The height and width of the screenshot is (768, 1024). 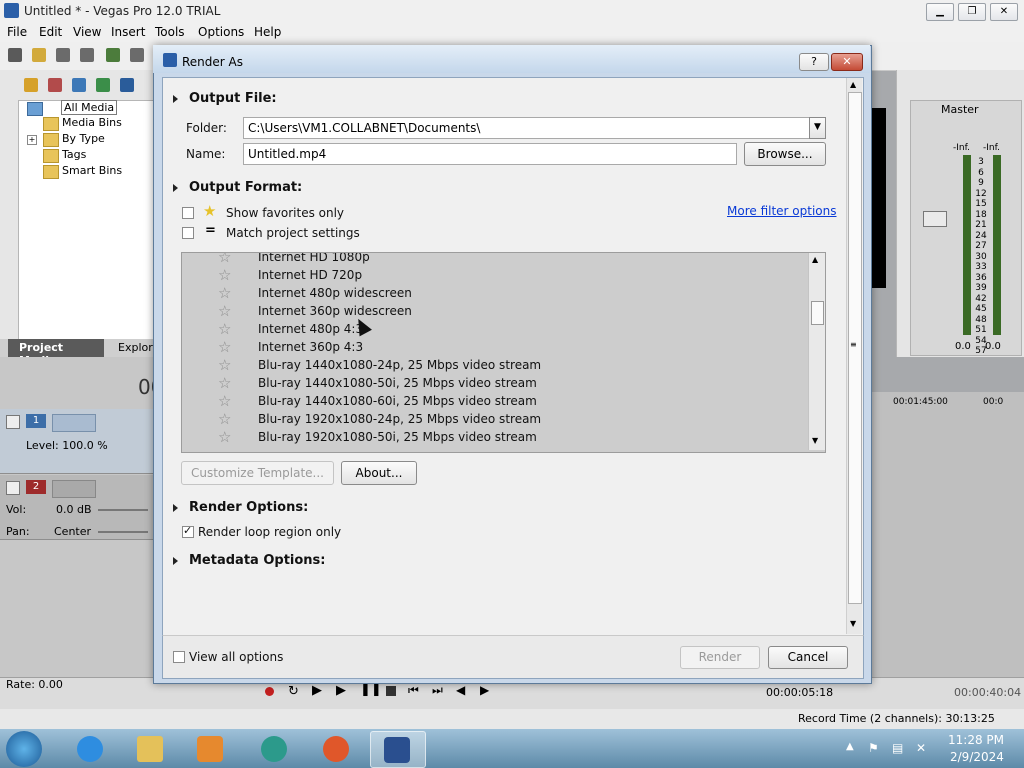 I want to click on tree-item-smart-bins: Smart Bins, so click(x=92, y=170).